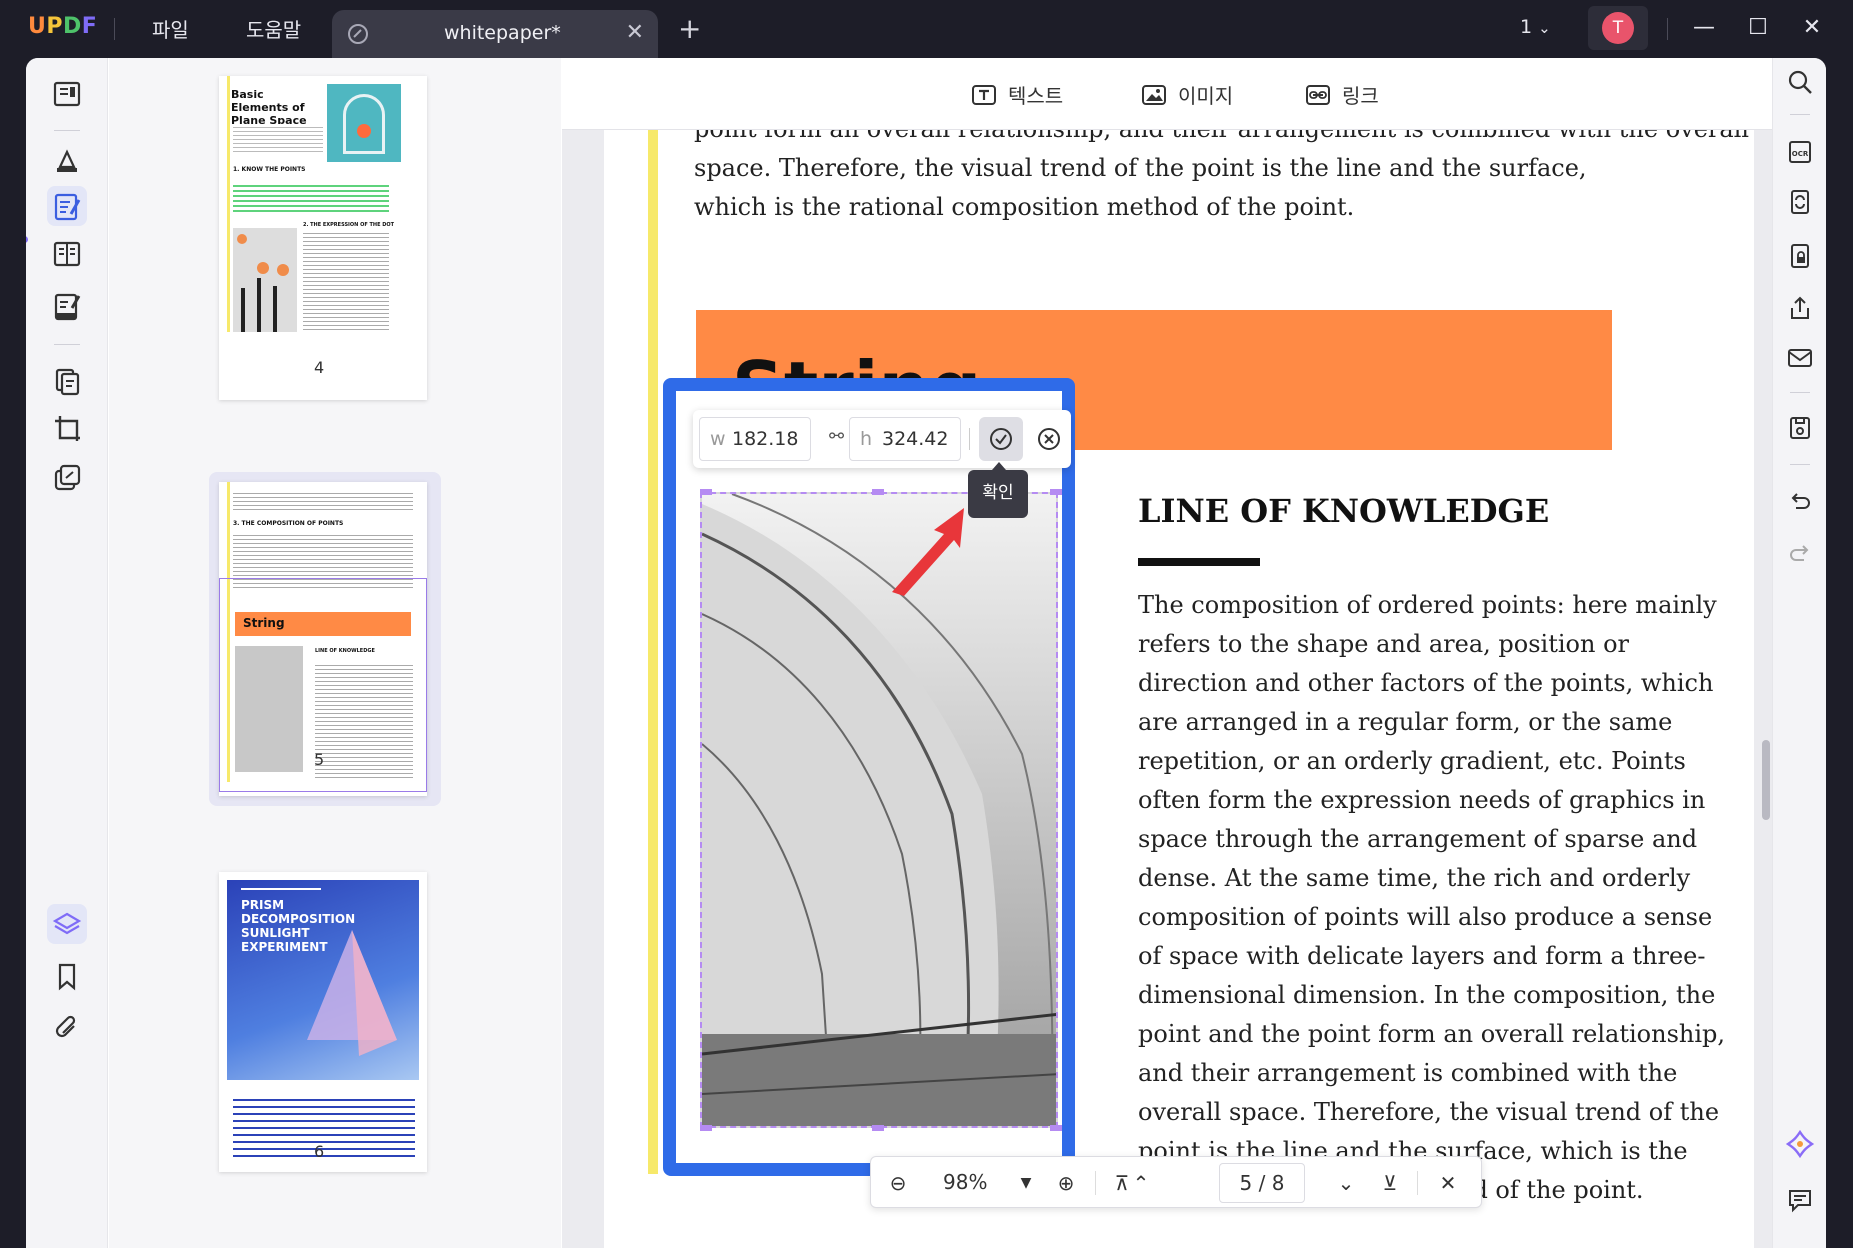  Describe the element at coordinates (265, 280) in the screenshot. I see `thumb-image` at that location.